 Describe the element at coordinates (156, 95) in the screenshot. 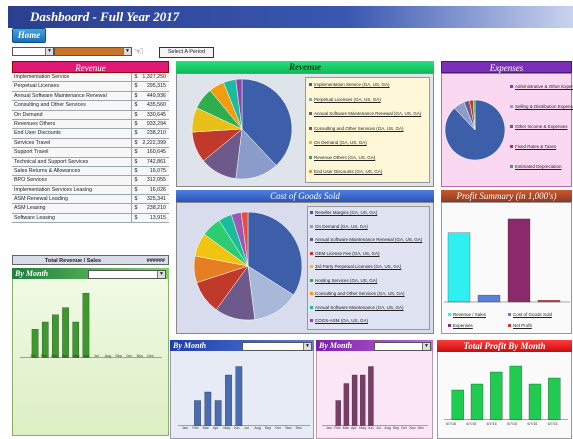

I see `row-value: 449,936` at that location.